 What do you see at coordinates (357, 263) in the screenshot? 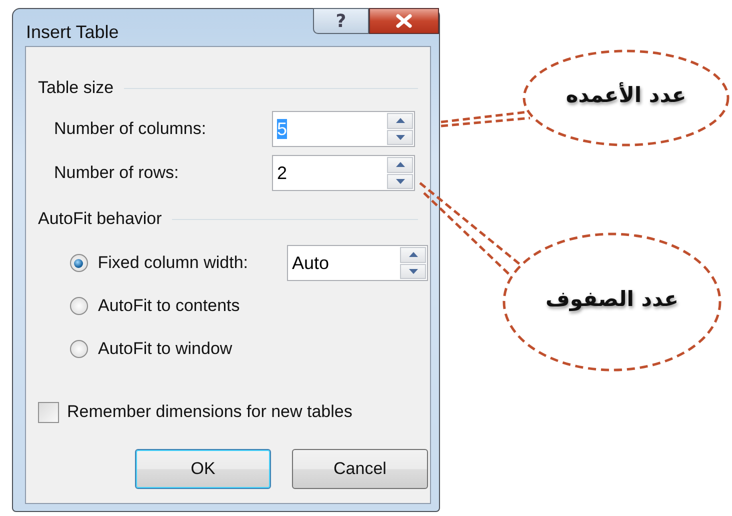
I see `spin-field: Auto` at bounding box center [357, 263].